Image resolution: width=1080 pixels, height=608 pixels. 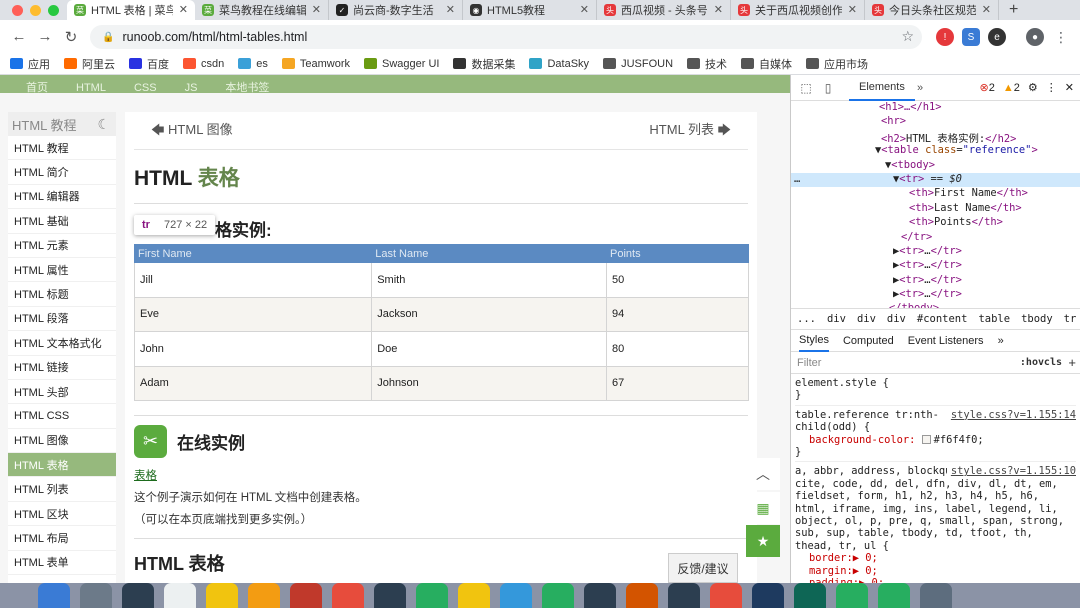 I want to click on sidebar-item: HTML 图像, so click(x=62, y=441).